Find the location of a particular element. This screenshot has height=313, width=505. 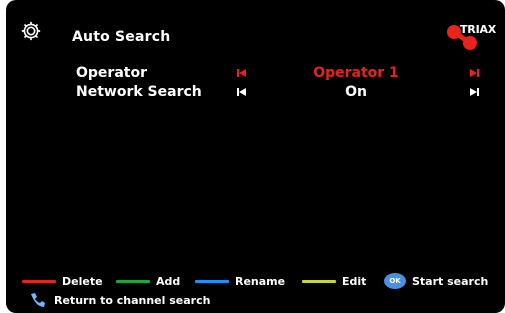

delete-label: Delete is located at coordinates (82, 281).